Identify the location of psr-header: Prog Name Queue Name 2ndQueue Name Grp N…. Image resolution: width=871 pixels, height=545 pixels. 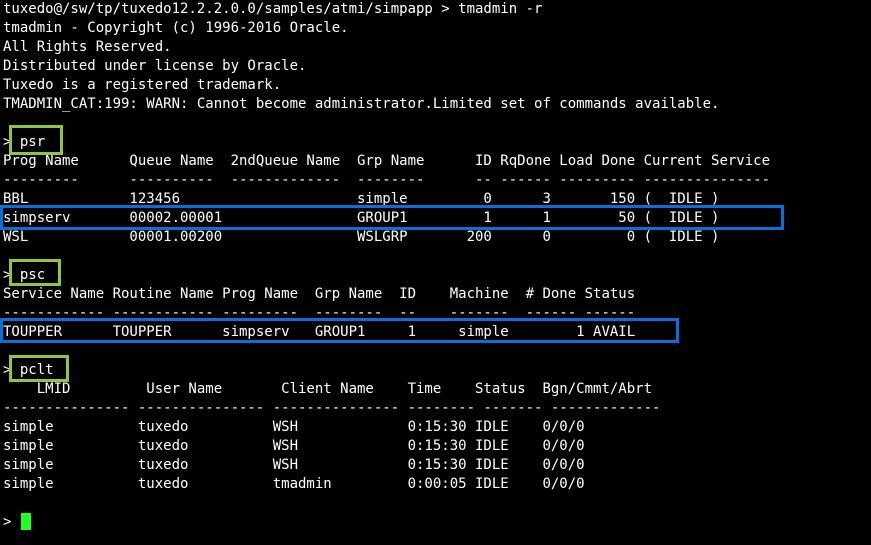
(387, 161).